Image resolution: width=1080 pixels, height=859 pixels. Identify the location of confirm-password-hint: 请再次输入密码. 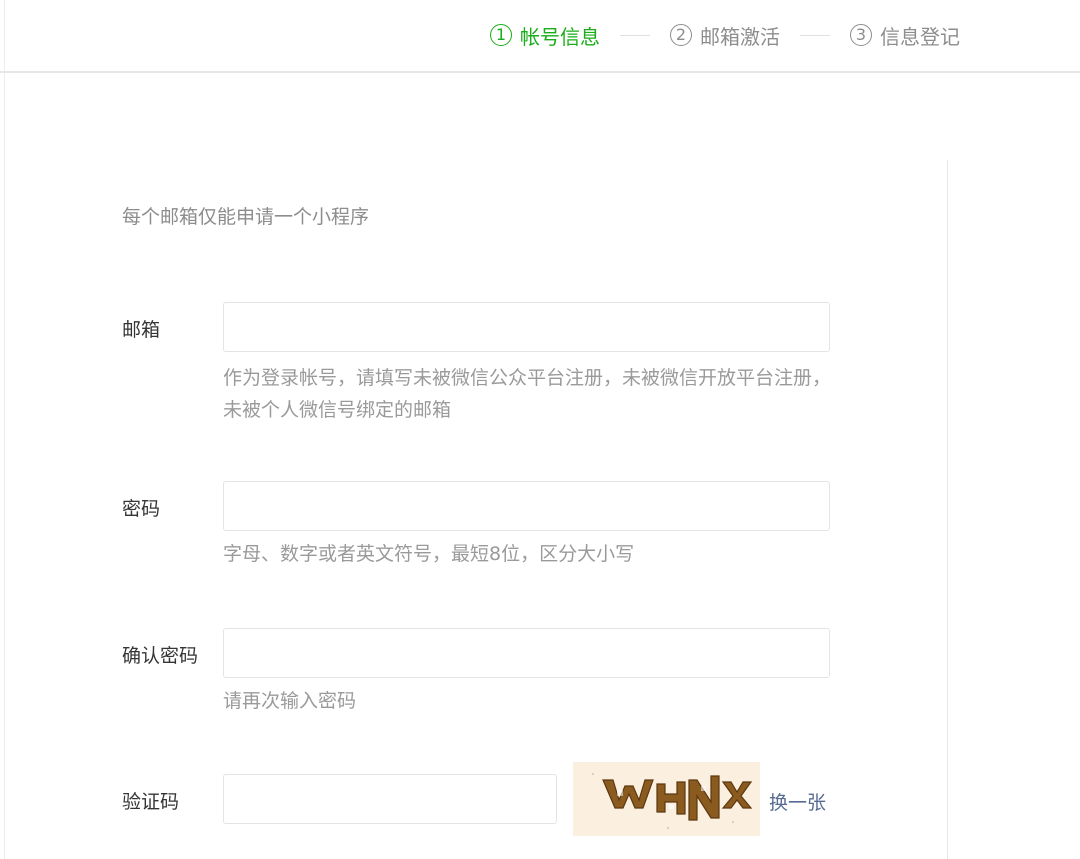
(290, 701).